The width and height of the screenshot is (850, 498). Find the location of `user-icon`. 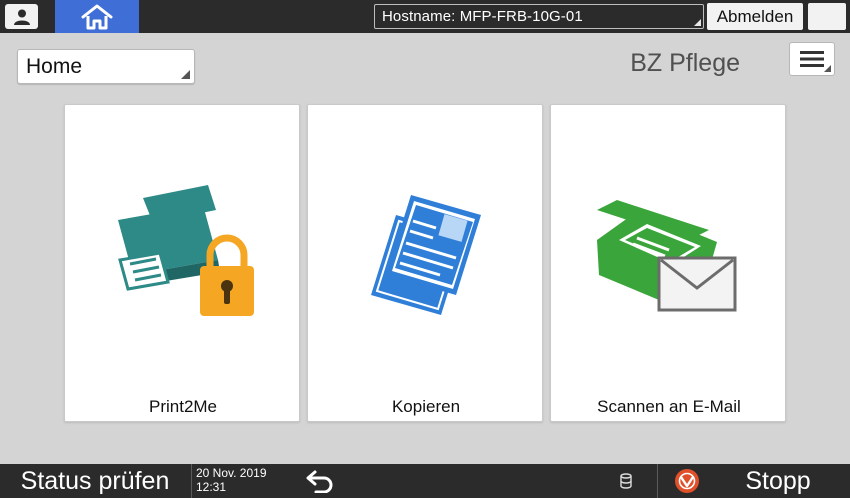

user-icon is located at coordinates (21, 17).